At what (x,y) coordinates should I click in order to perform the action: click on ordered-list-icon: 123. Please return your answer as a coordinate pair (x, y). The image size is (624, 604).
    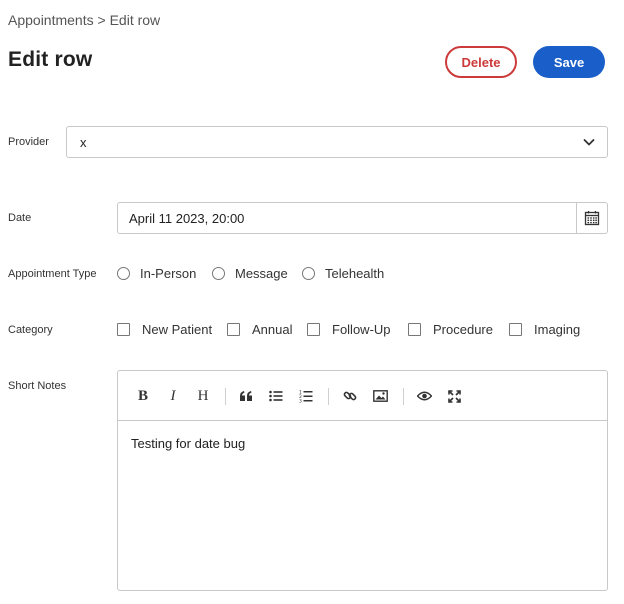
    Looking at the image, I should click on (306, 396).